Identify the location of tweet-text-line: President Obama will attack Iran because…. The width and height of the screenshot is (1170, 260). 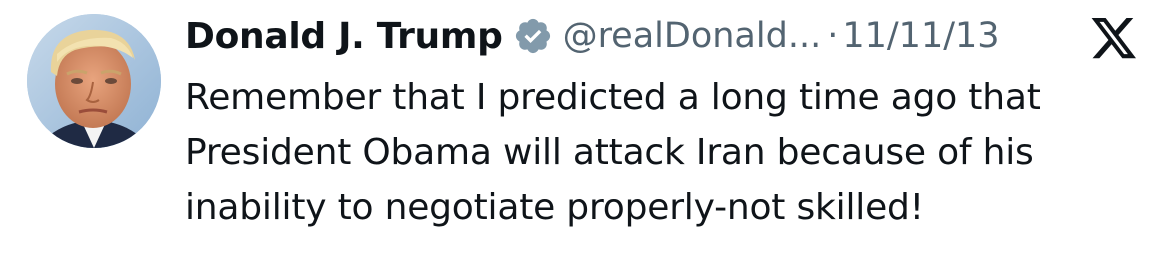
(609, 152).